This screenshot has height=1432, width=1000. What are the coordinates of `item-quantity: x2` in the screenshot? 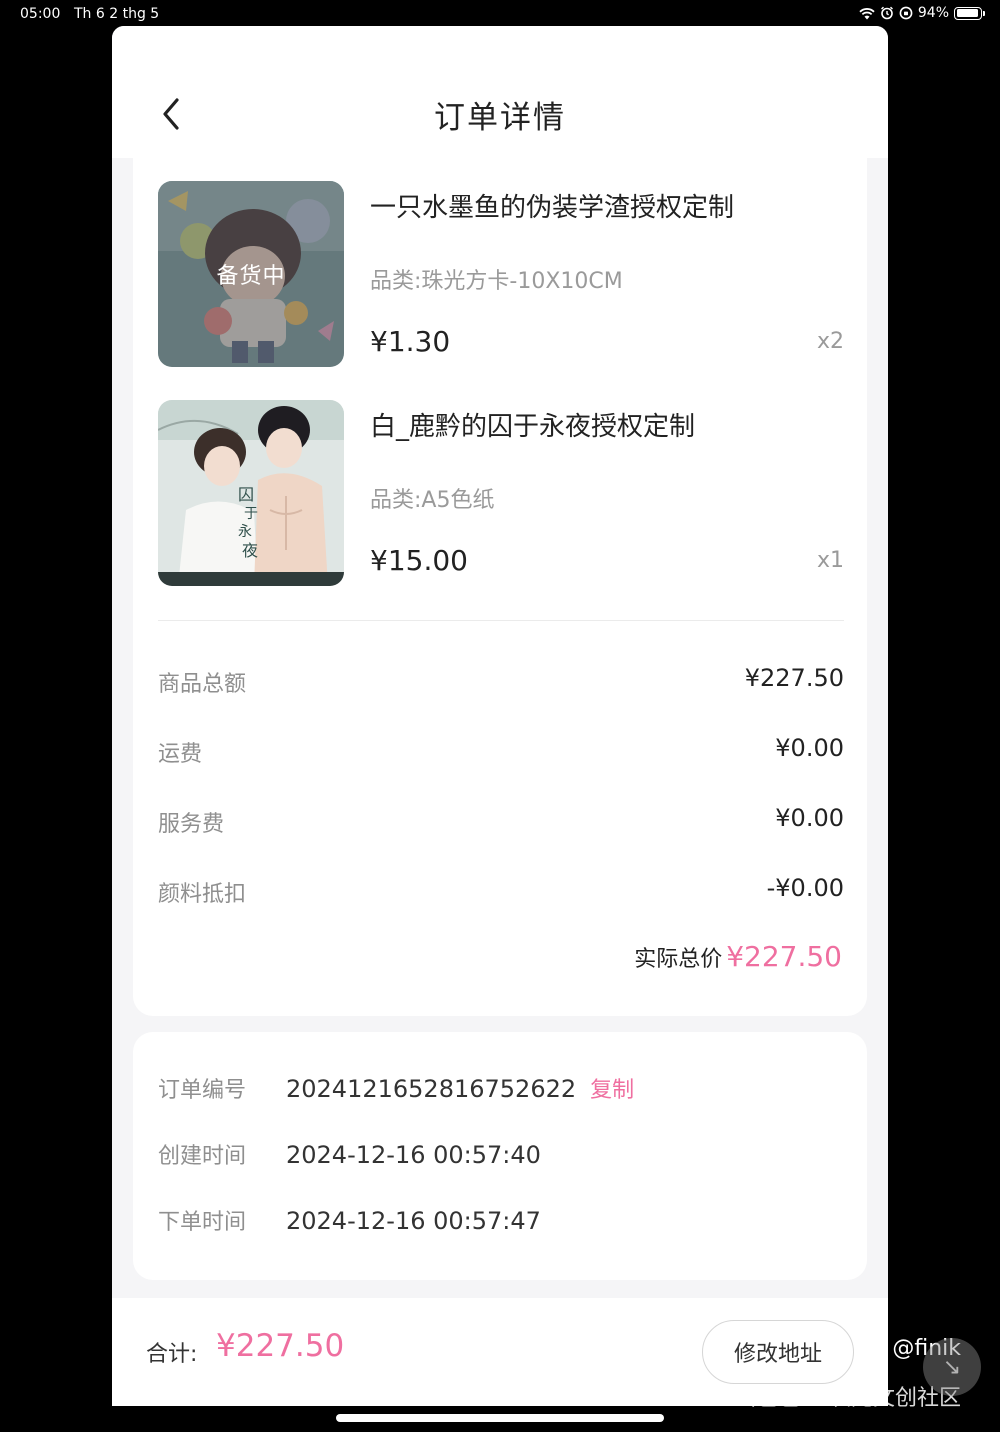 It's located at (830, 341).